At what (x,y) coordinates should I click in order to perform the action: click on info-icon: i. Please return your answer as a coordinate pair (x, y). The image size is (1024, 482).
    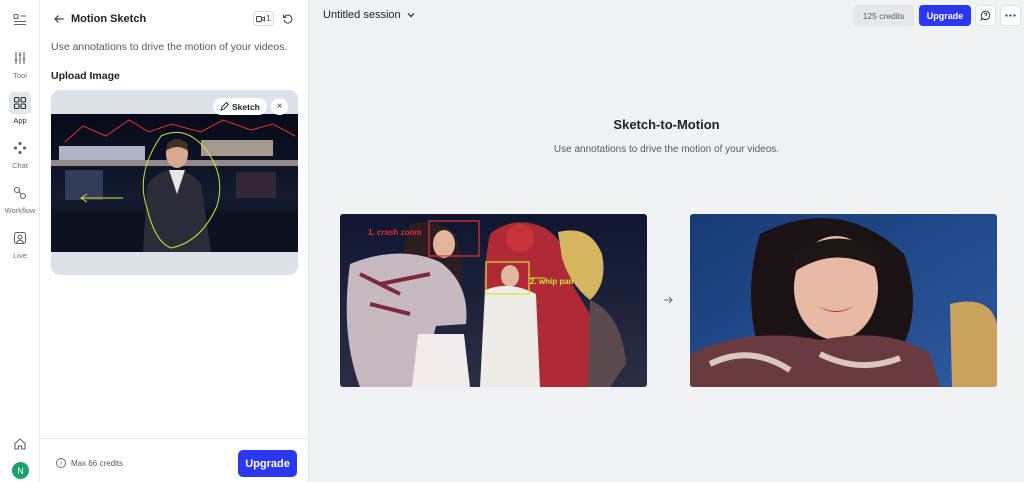
    Looking at the image, I should click on (61, 463).